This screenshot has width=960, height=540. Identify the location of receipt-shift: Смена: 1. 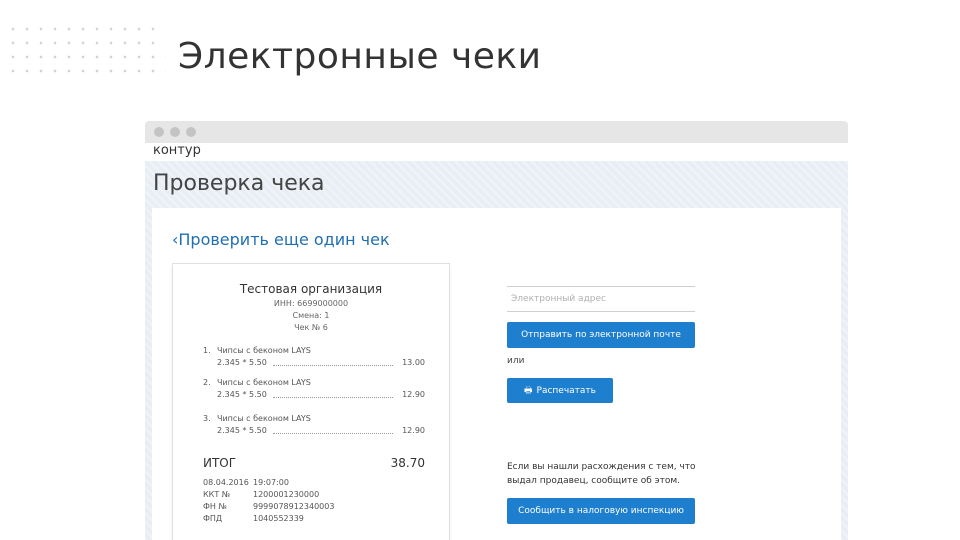
(311, 315).